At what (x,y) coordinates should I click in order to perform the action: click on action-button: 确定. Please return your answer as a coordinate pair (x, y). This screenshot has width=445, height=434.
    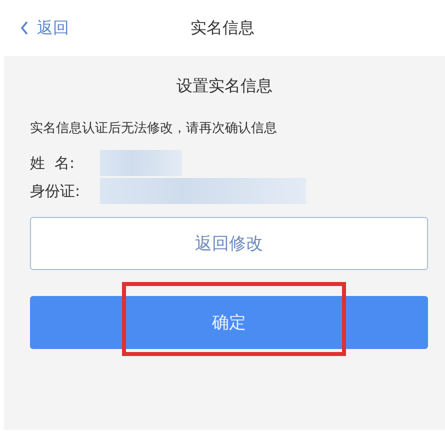
    Looking at the image, I should click on (229, 322).